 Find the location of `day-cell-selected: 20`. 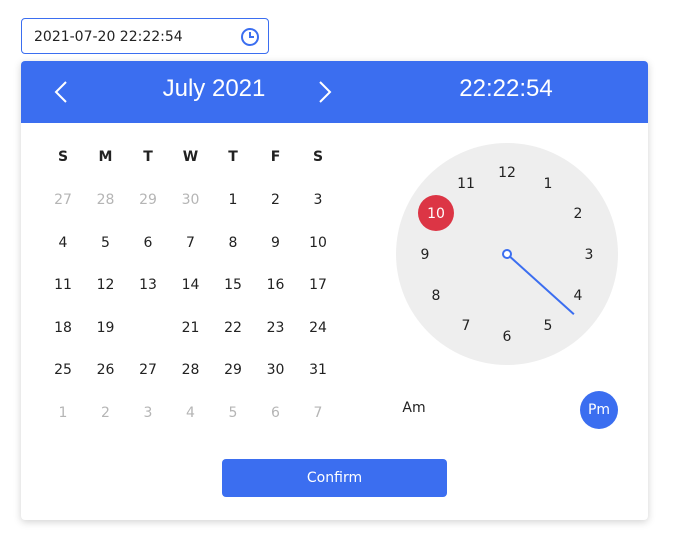

day-cell-selected: 20 is located at coordinates (148, 327).